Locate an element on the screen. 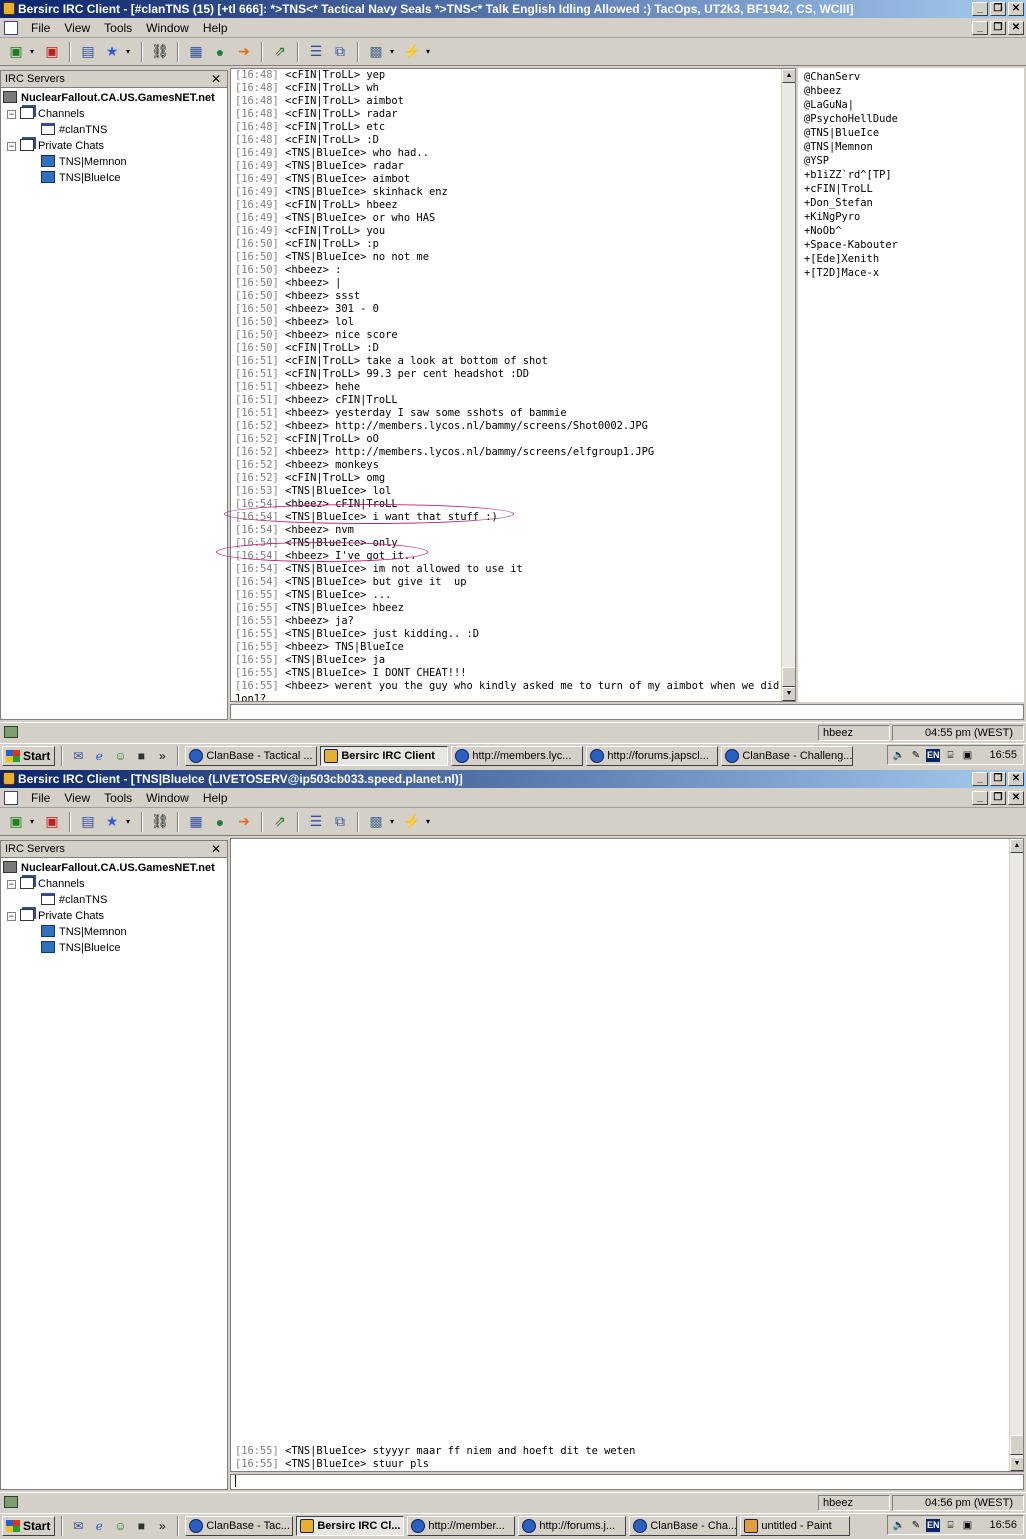  nick-list-item: +NoOb^ is located at coordinates (914, 231).